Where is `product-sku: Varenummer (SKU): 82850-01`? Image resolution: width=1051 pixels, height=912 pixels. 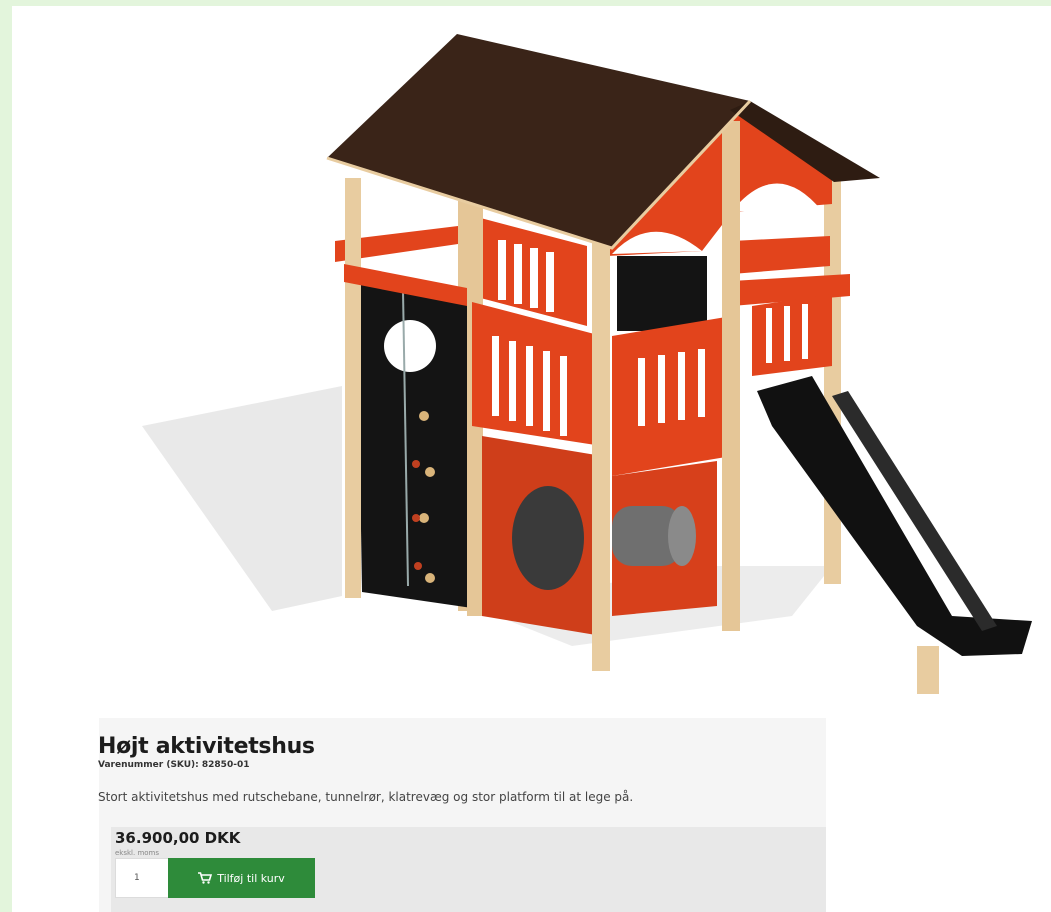
product-sku: Varenummer (SKU): 82850-01 is located at coordinates (174, 765).